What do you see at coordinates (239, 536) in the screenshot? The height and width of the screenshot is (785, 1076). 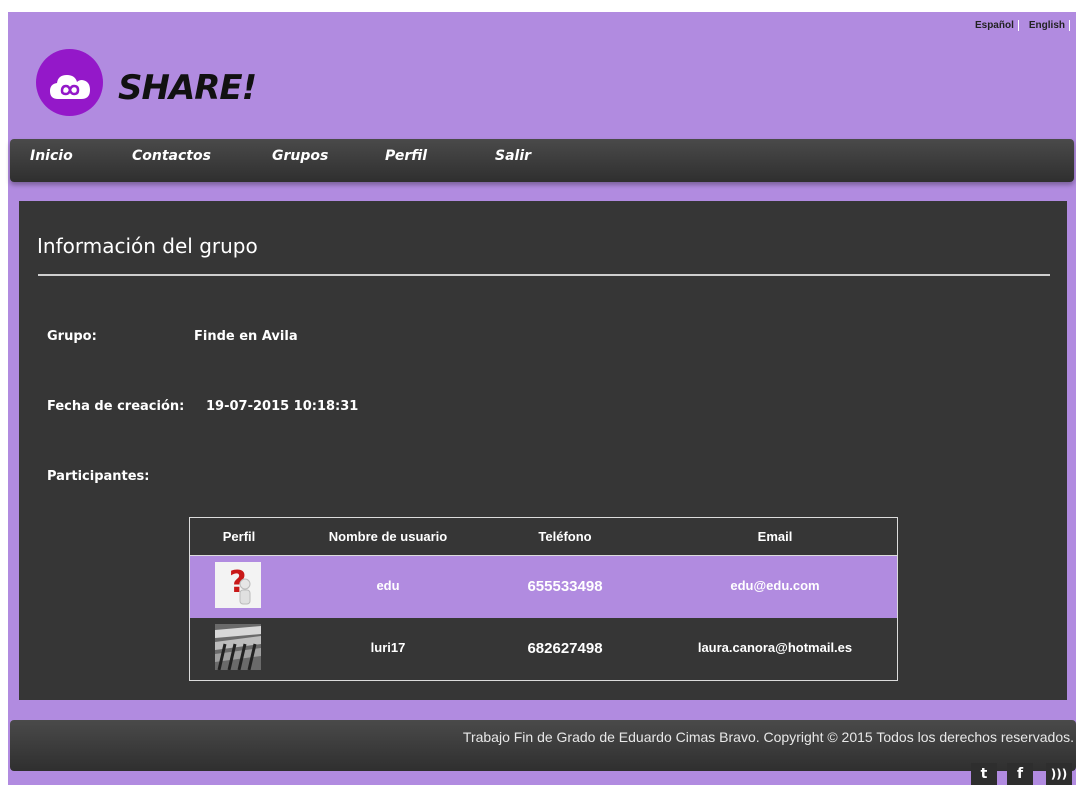 I see `header-perfil: Perfil` at bounding box center [239, 536].